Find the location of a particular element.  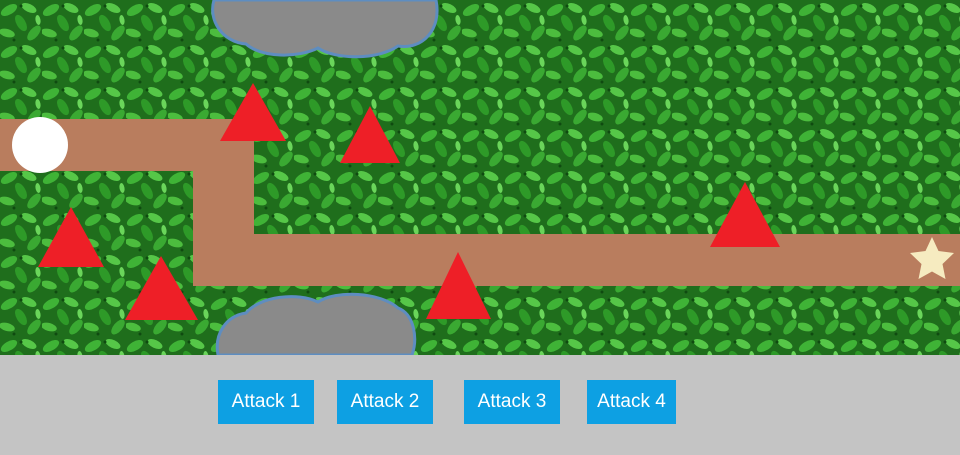

attack-3-button: Attack 3 is located at coordinates (512, 402).